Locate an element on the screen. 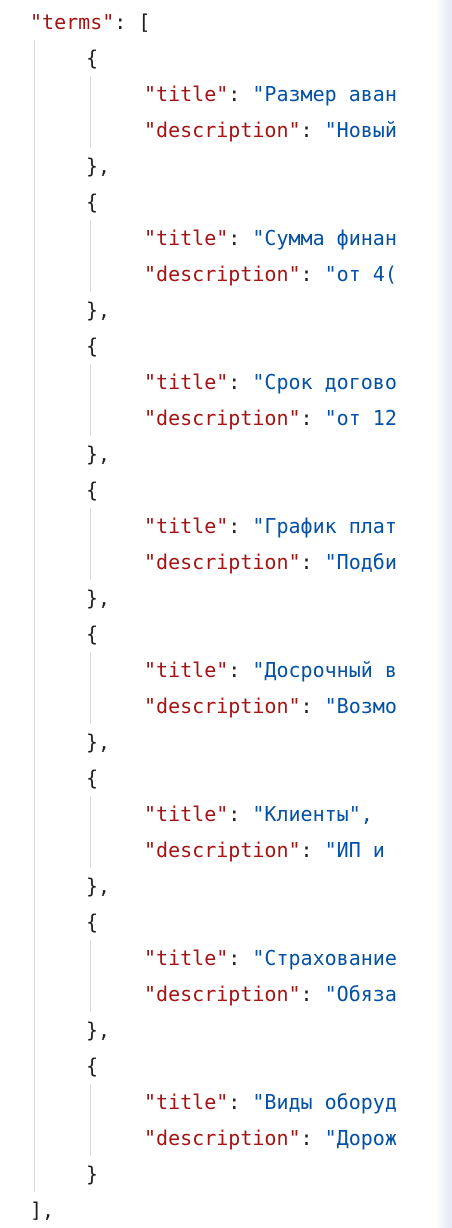 The image size is (452, 1228). code-line-title: "title": "Виды оборуд is located at coordinates (270, 1102).